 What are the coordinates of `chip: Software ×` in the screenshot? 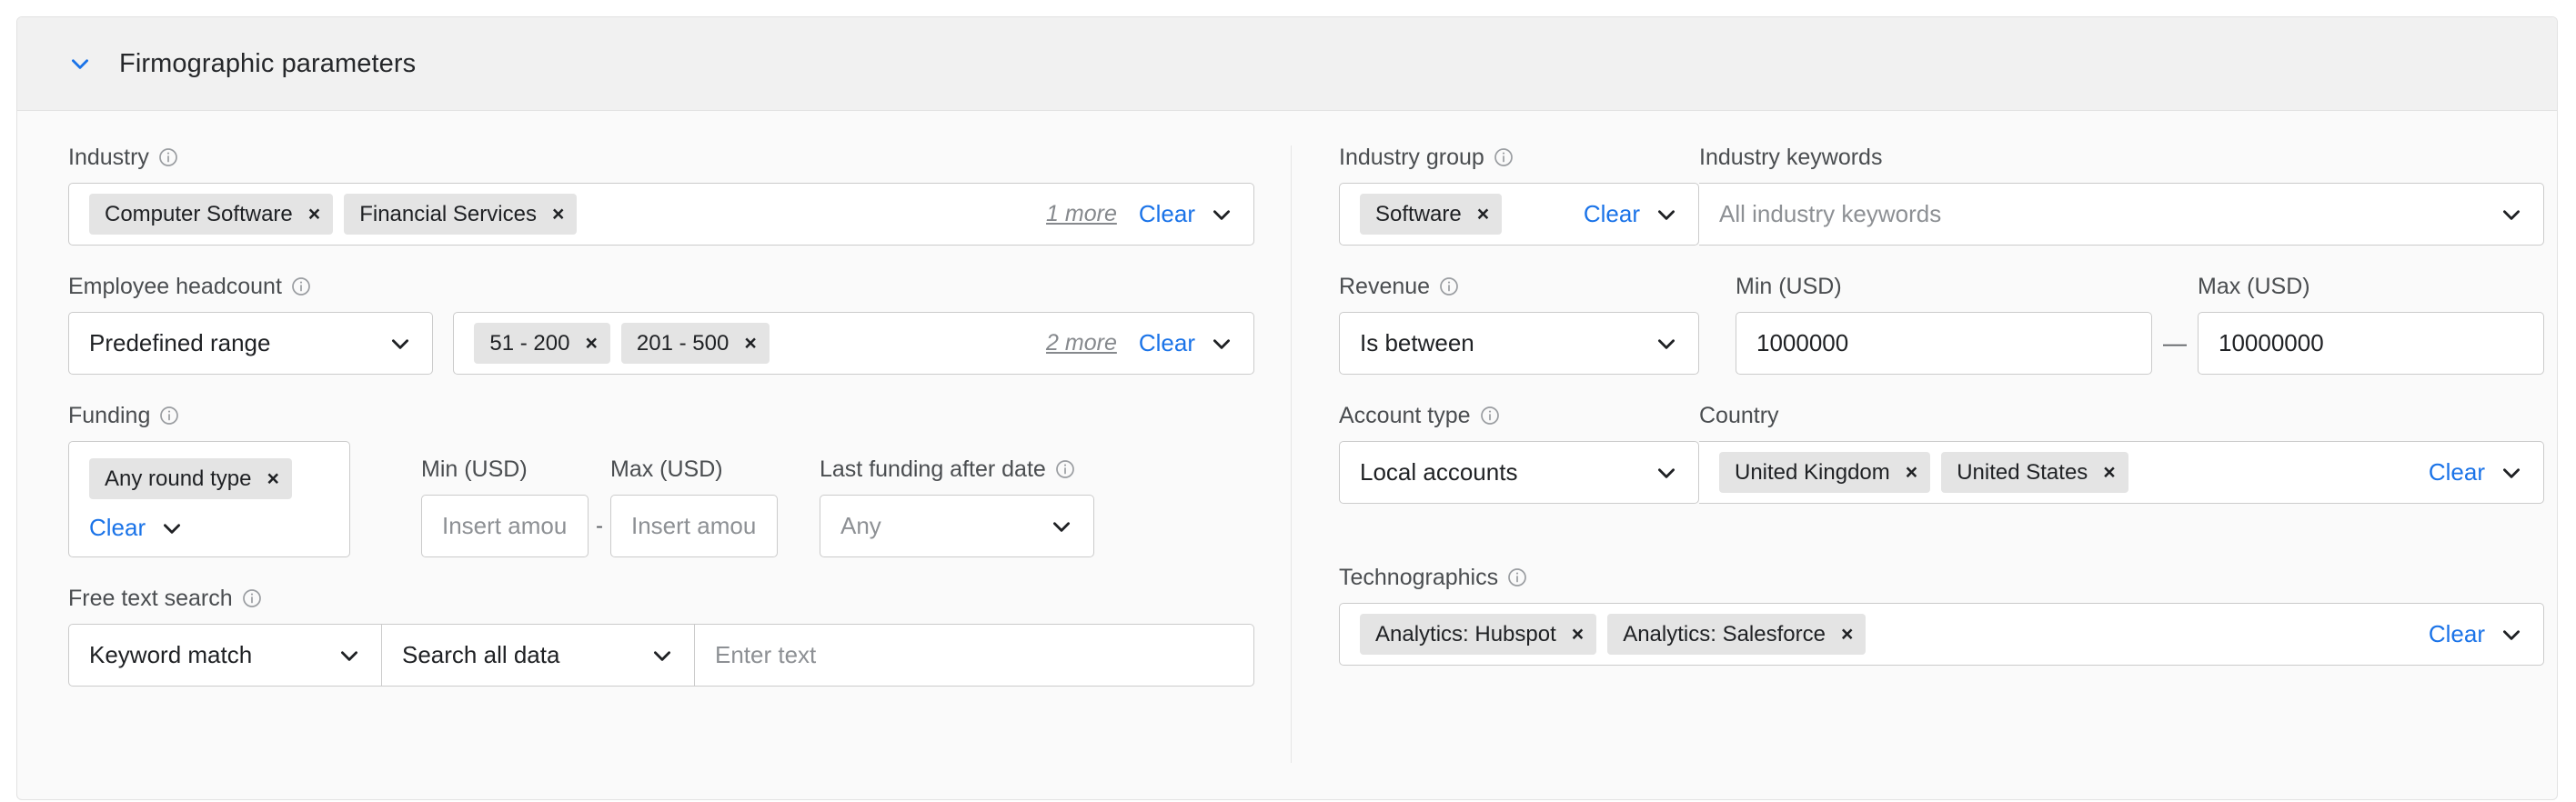 It's located at (1431, 214).